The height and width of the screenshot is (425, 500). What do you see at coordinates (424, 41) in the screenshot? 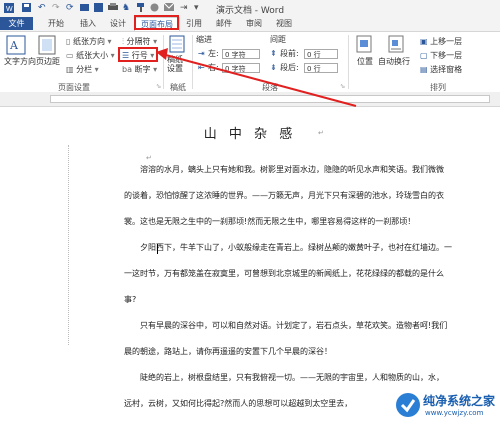
I see `bring-forward-icon: ▣` at bounding box center [424, 41].